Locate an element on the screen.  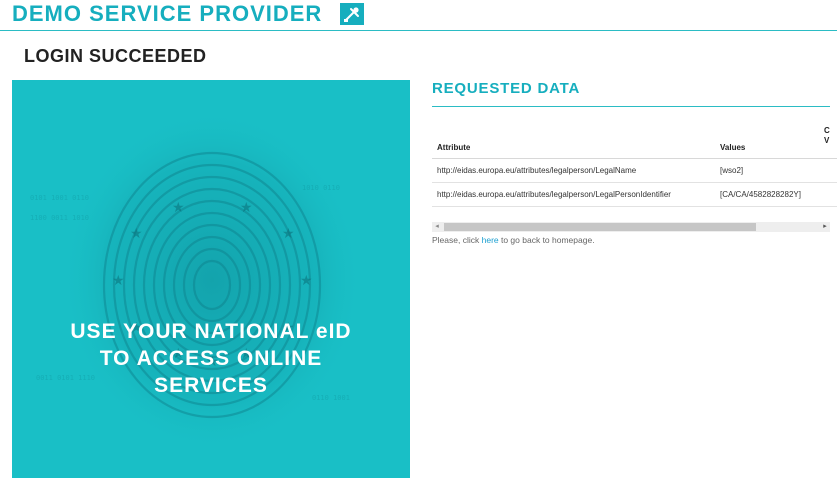
page-title: LOGIN SUCCEEDED is located at coordinates (115, 56).